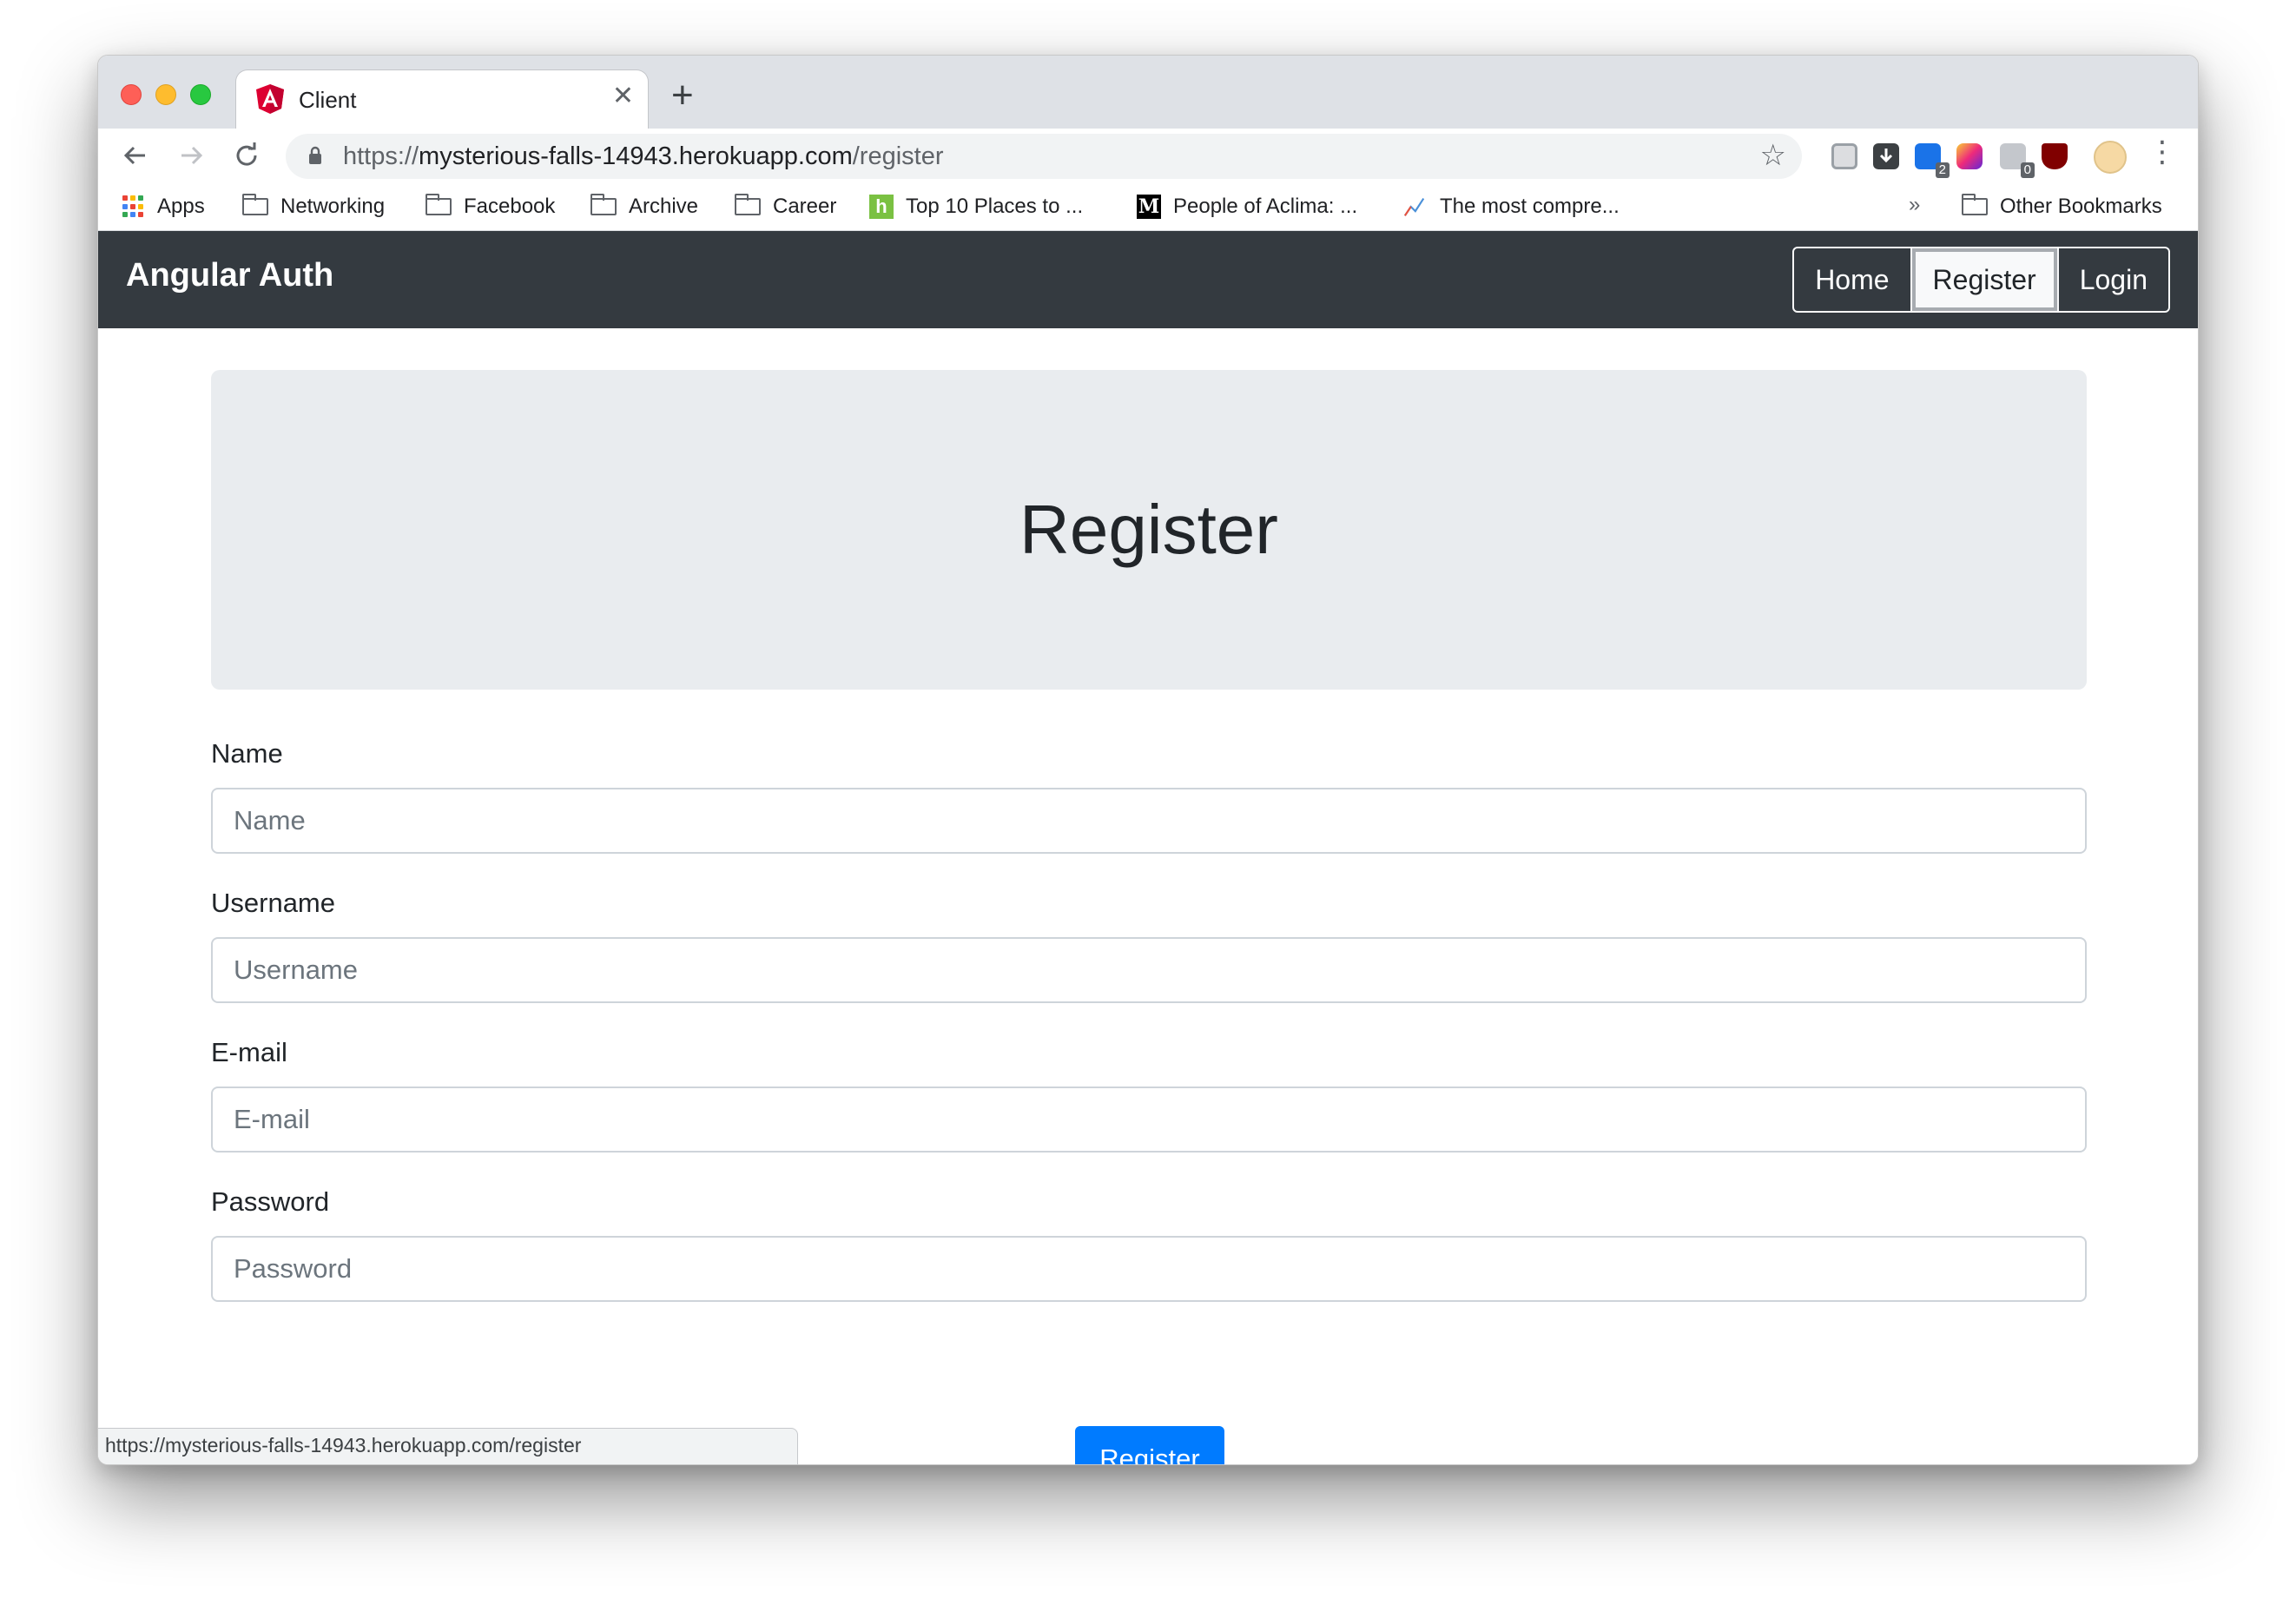 The width and height of the screenshot is (2296, 1605). Describe the element at coordinates (1852, 279) in the screenshot. I see `nav-home-button: Home` at that location.